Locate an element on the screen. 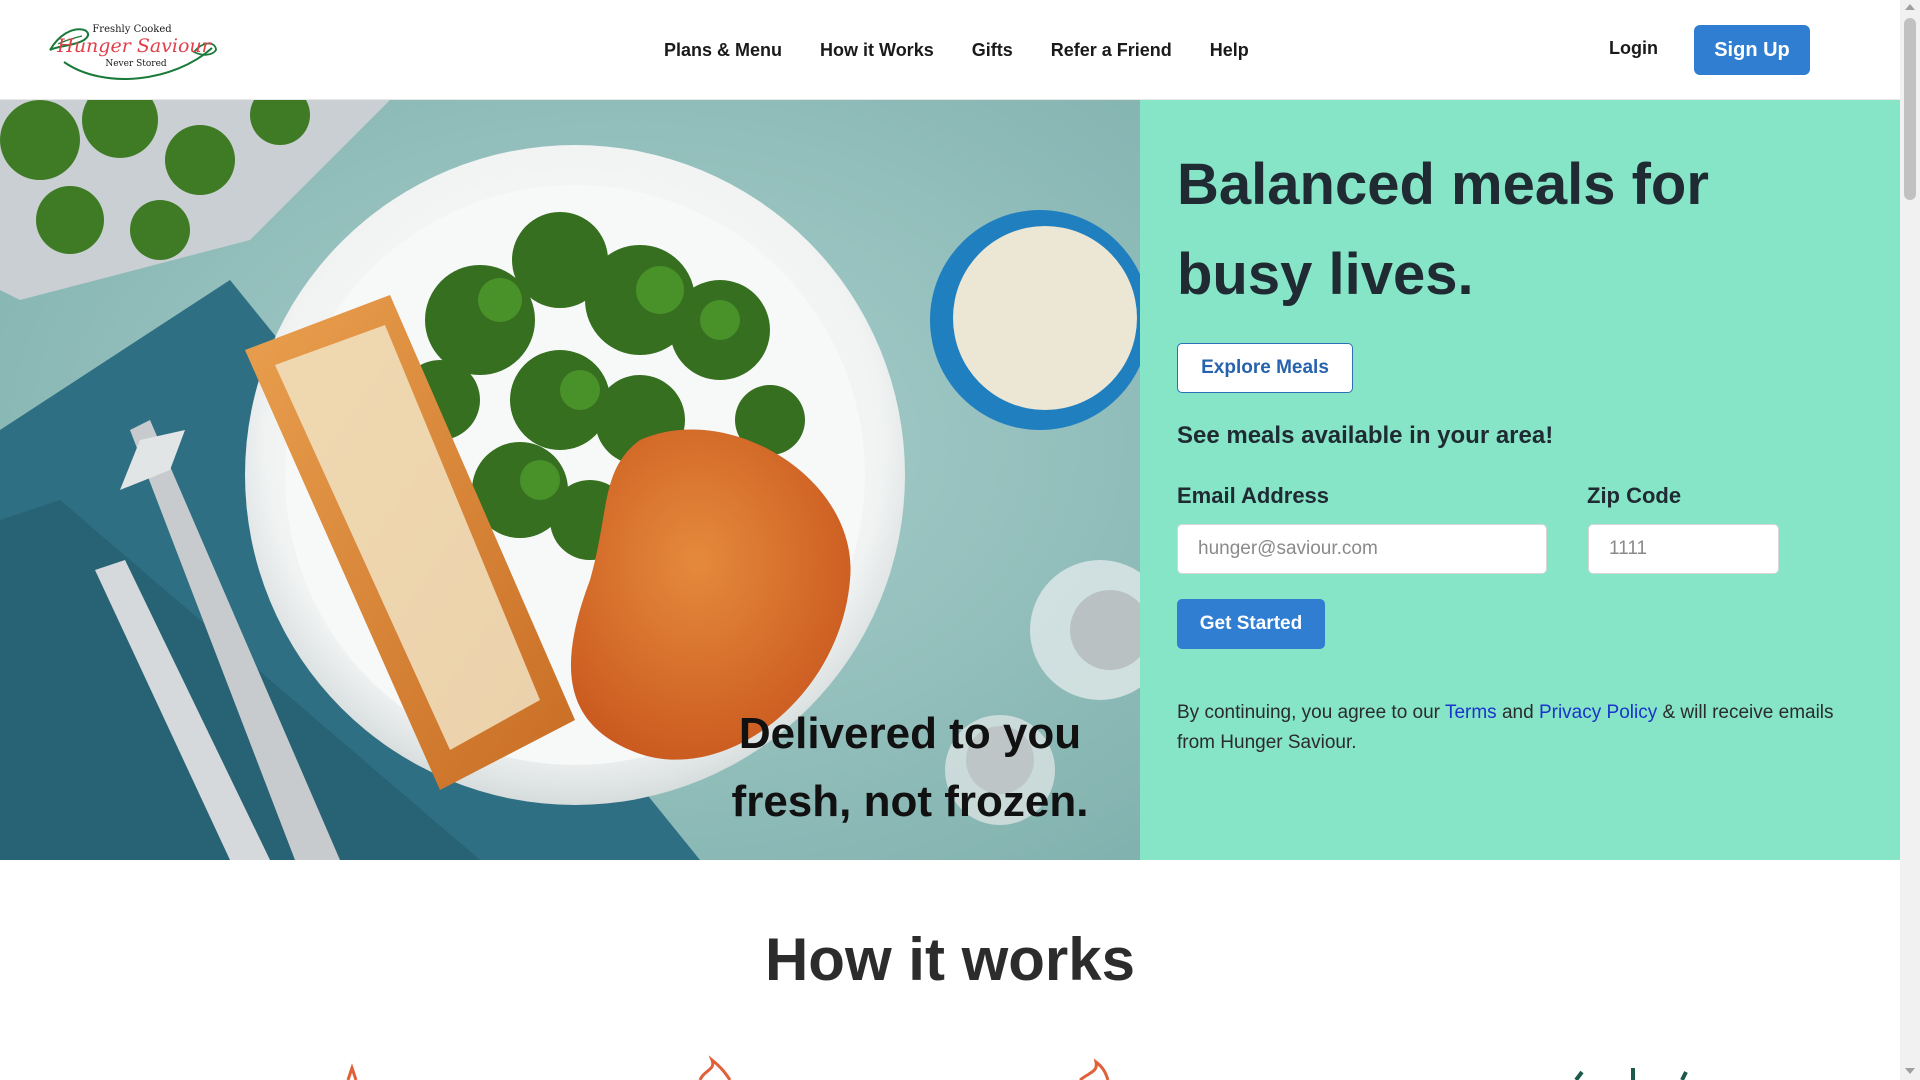 The height and width of the screenshot is (1080, 1920). scroll-thumb is located at coordinates (1910, 109).